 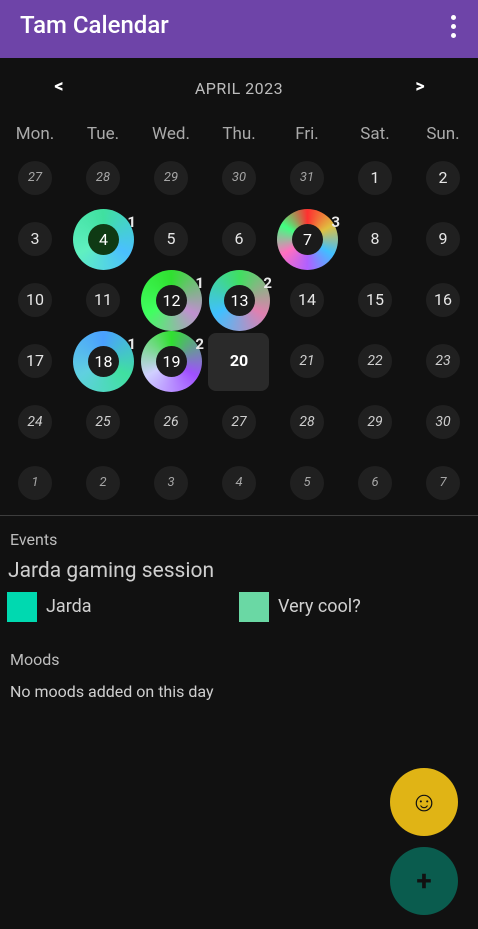 What do you see at coordinates (34, 539) in the screenshot?
I see `events-heading: Events` at bounding box center [34, 539].